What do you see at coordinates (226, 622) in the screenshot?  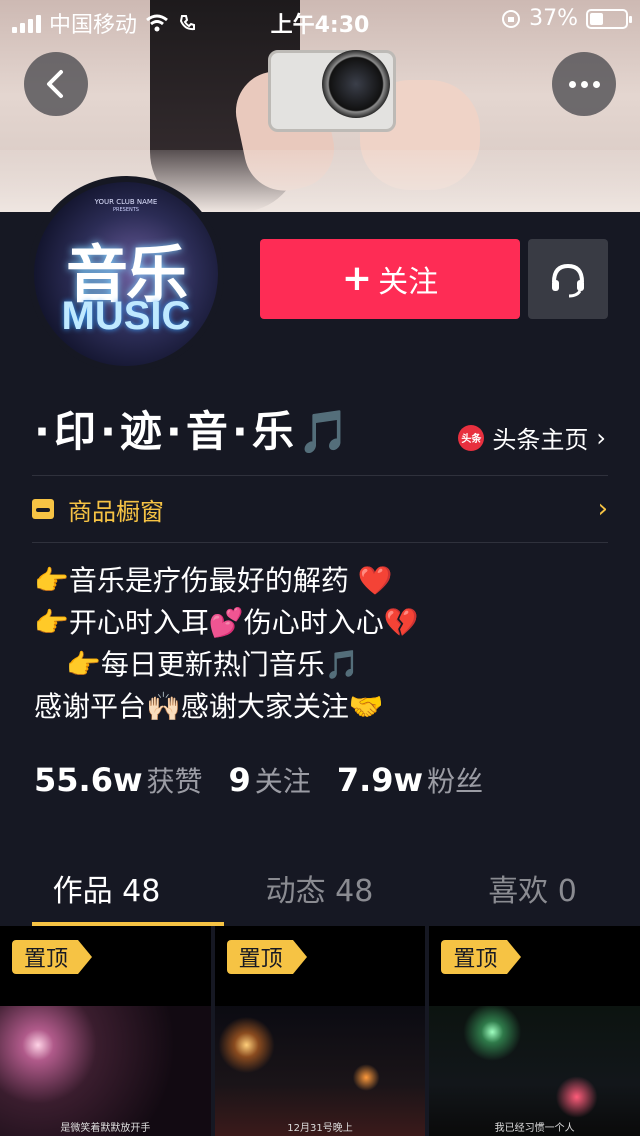 I see `bio-line: 👉开心时入耳💕伤心时入心💔` at bounding box center [226, 622].